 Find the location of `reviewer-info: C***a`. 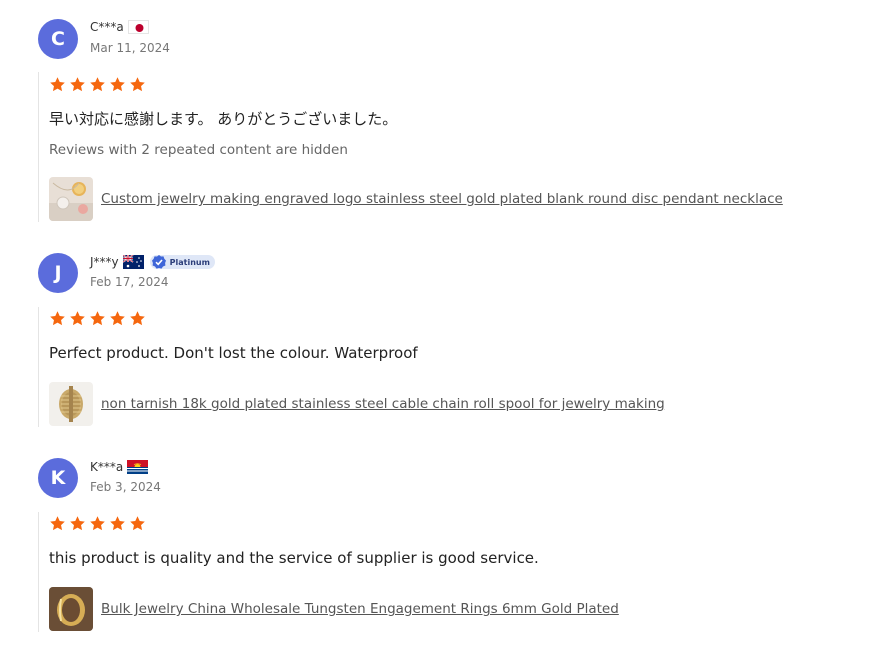

reviewer-info: C***a is located at coordinates (119, 27).